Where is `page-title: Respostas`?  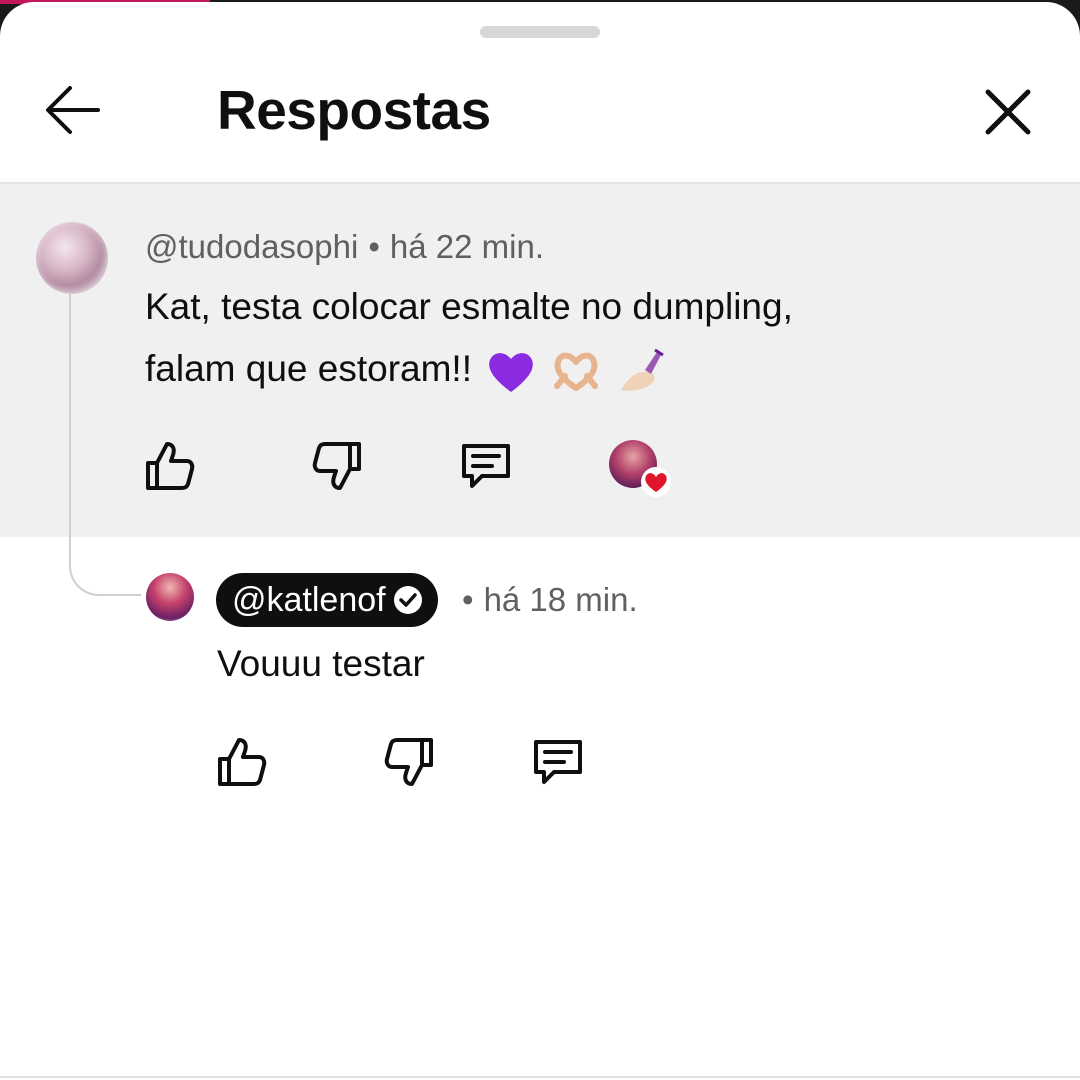
page-title: Respostas is located at coordinates (354, 110).